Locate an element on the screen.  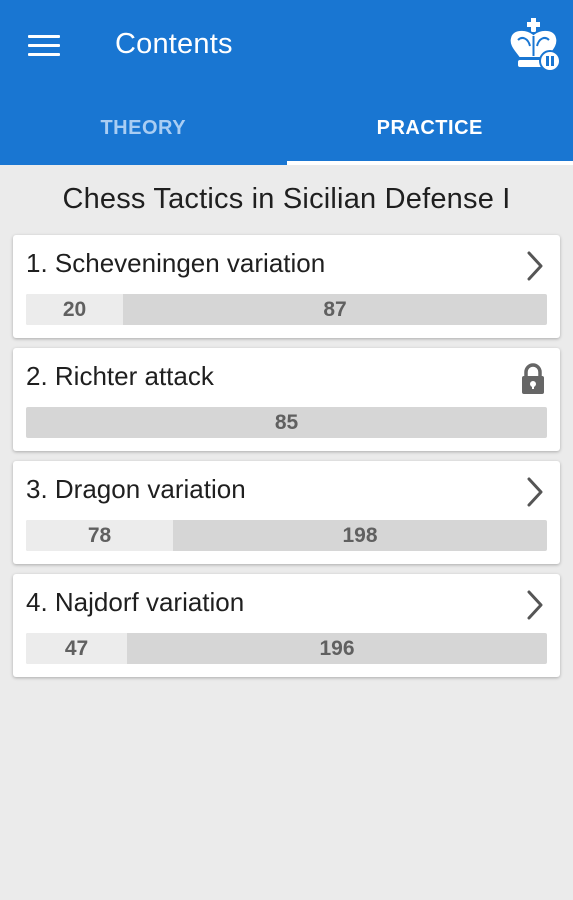
menu-icon is located at coordinates (44, 46).